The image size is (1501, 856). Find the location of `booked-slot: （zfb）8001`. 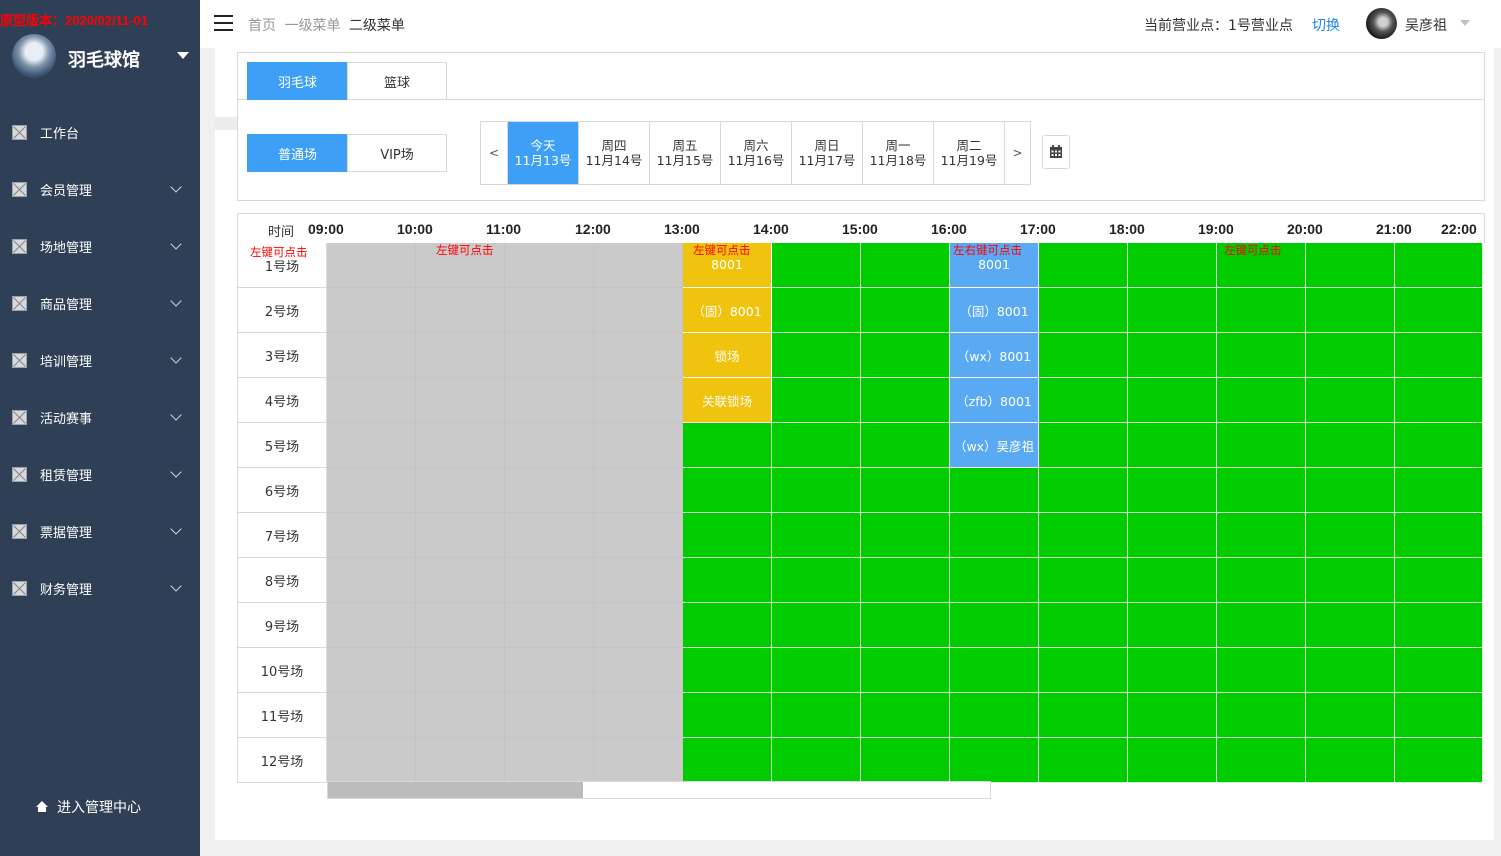

booked-slot: （zfb）8001 is located at coordinates (994, 400).